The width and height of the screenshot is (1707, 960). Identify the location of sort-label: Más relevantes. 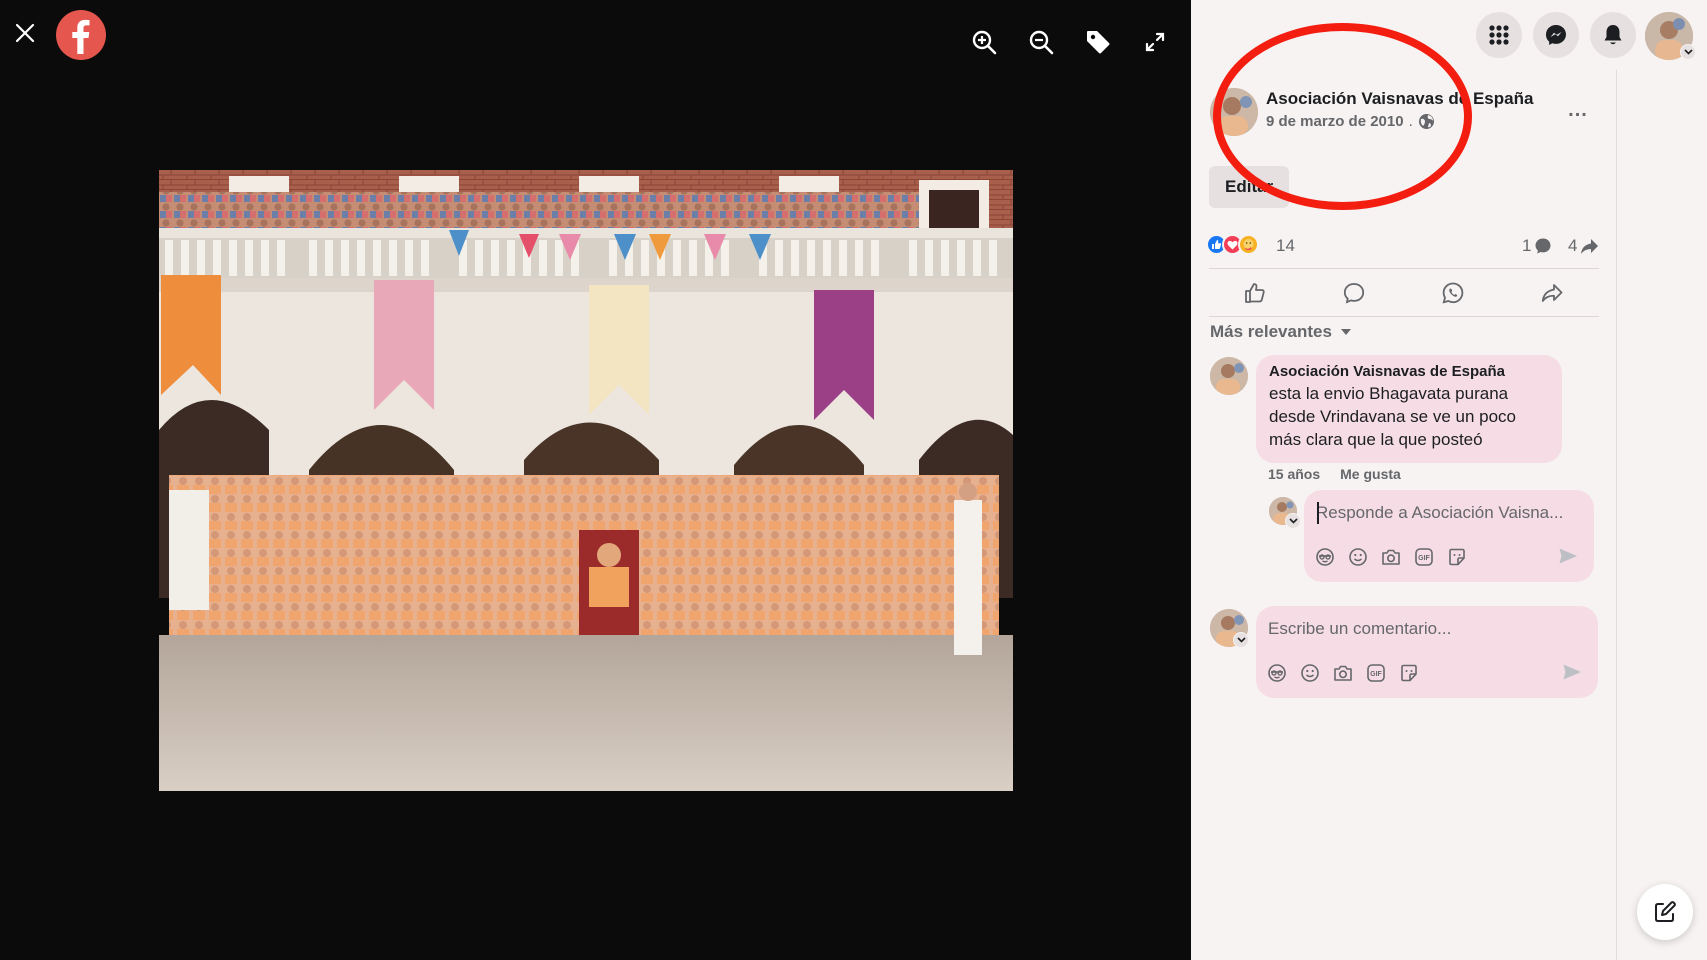
(1271, 331).